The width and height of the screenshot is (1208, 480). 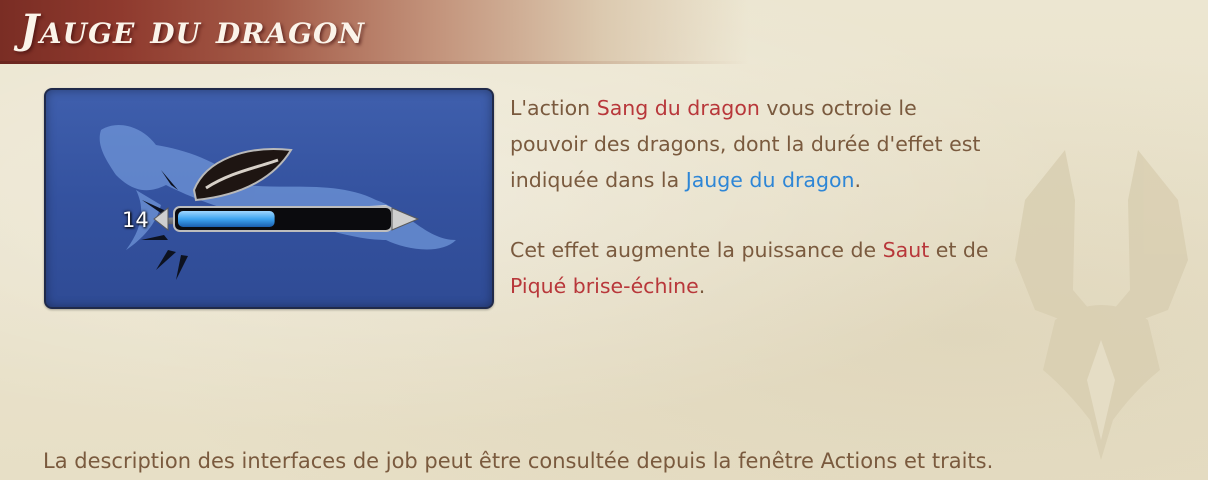 What do you see at coordinates (906, 250) in the screenshot?
I see `action-name-saut: Saut` at bounding box center [906, 250].